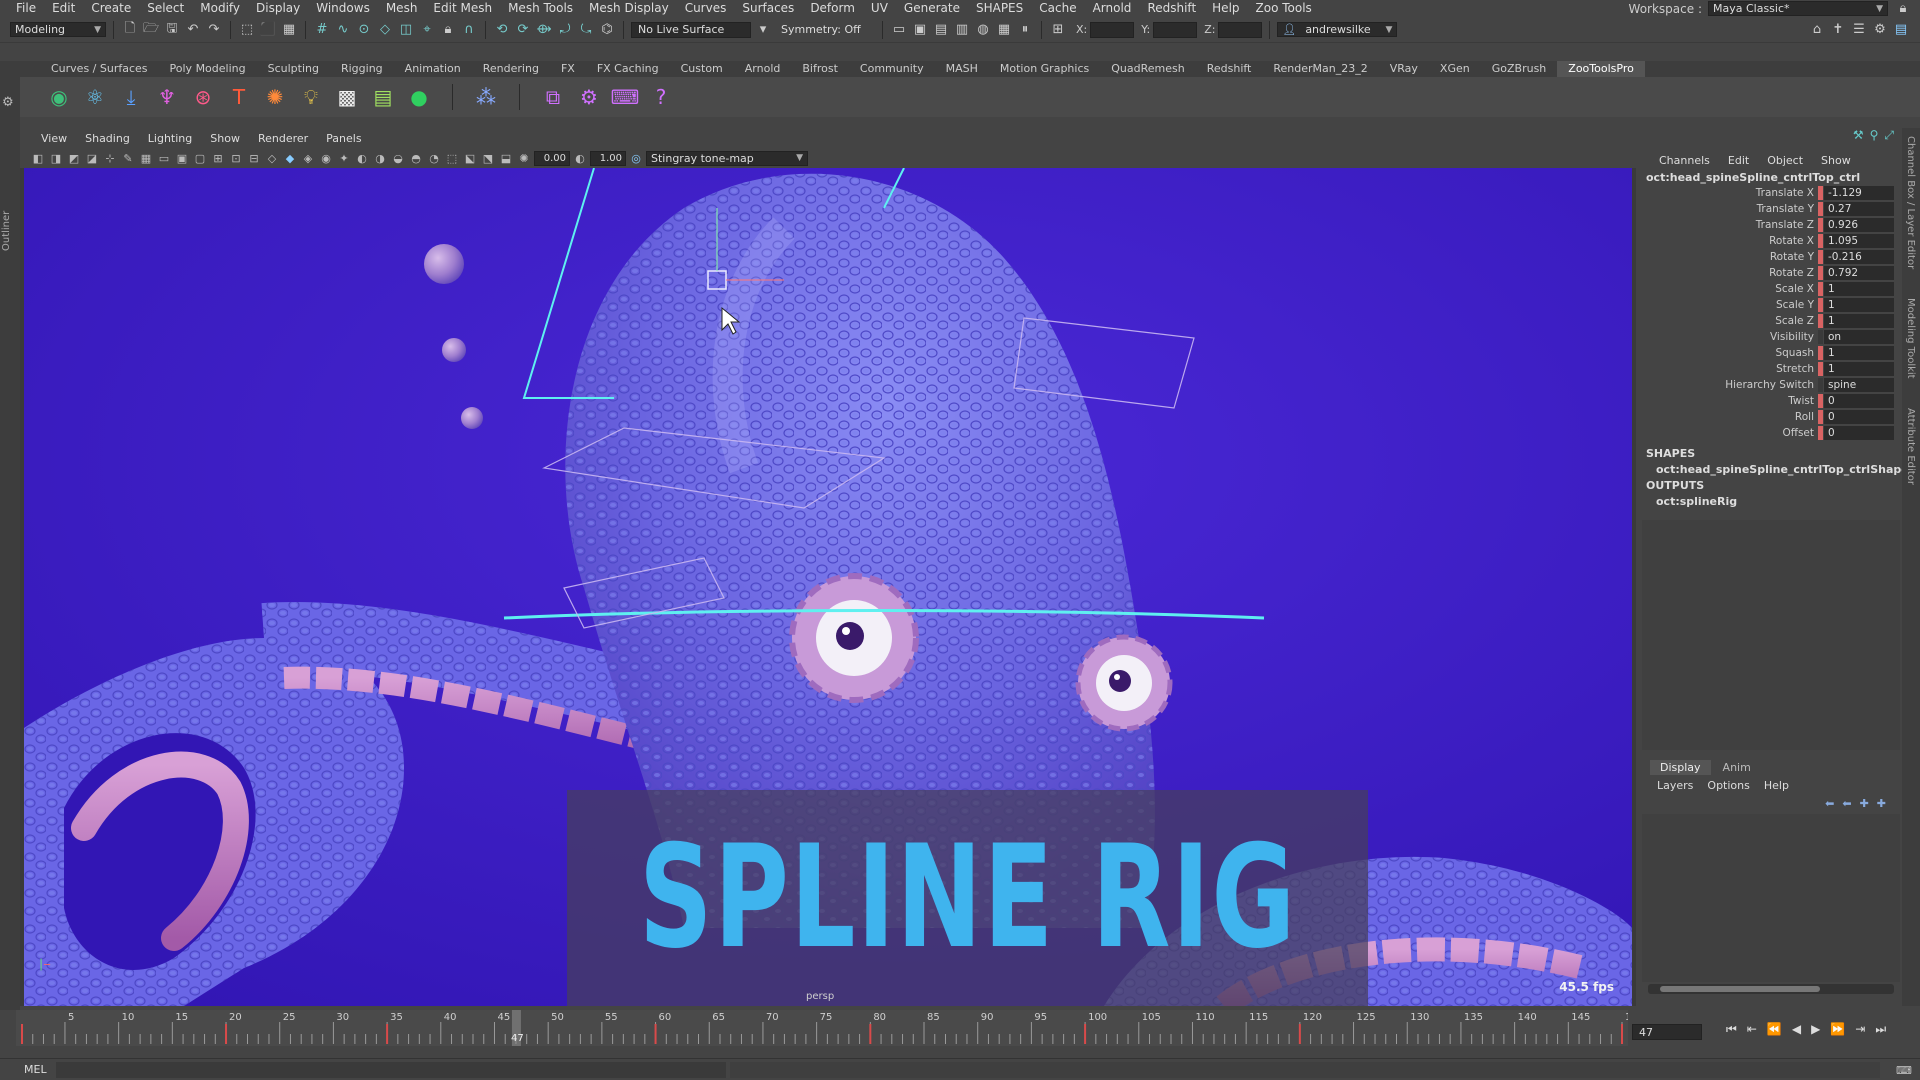 This screenshot has height=1080, width=1920. I want to click on snap-lock-icon: 🔒︎, so click(448, 30).